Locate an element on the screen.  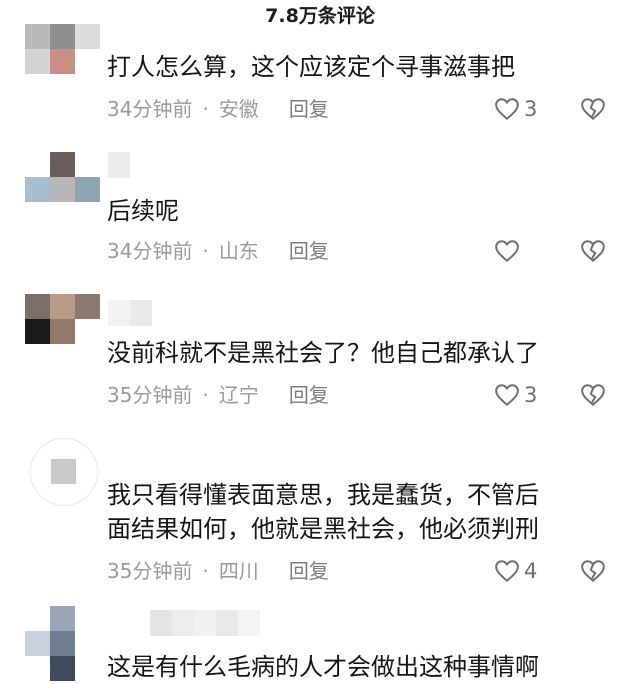
comment-text: 后续呢 is located at coordinates (143, 211).